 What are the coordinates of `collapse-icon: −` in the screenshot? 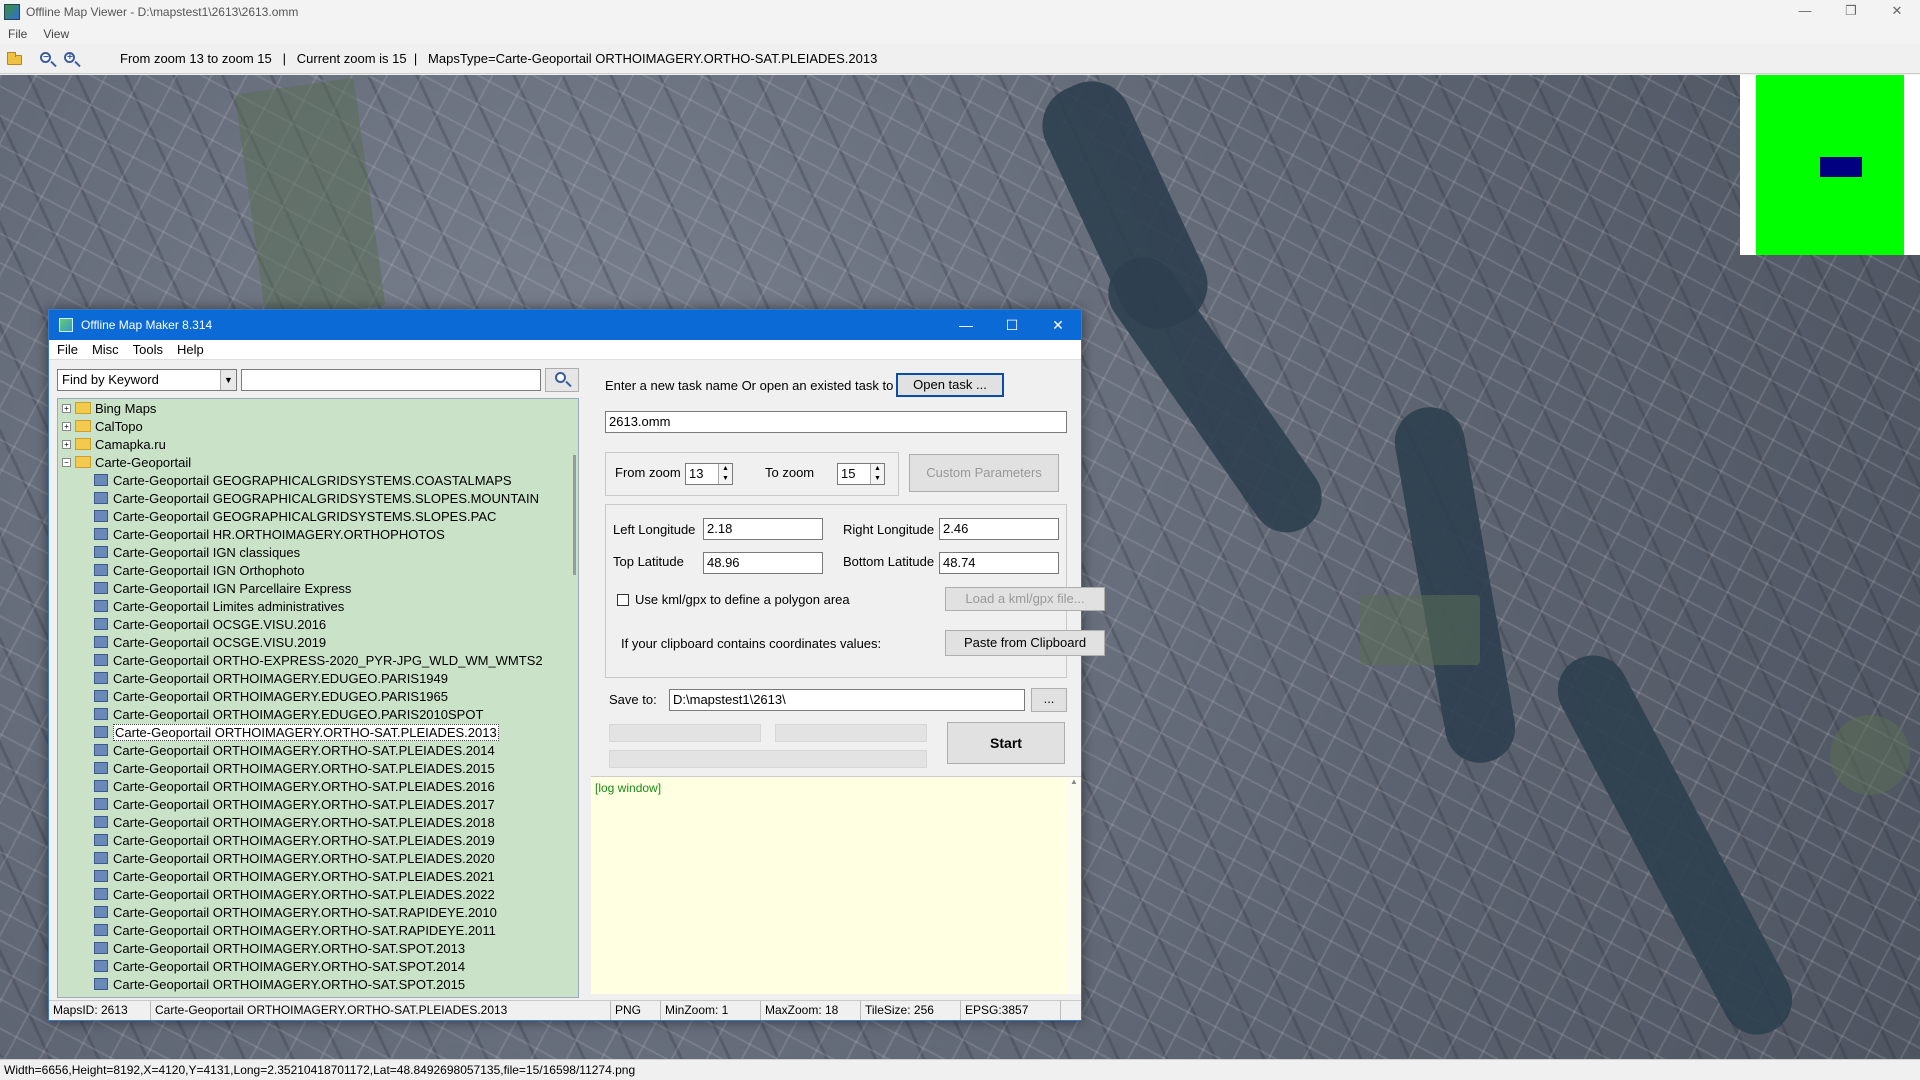 It's located at (66, 462).